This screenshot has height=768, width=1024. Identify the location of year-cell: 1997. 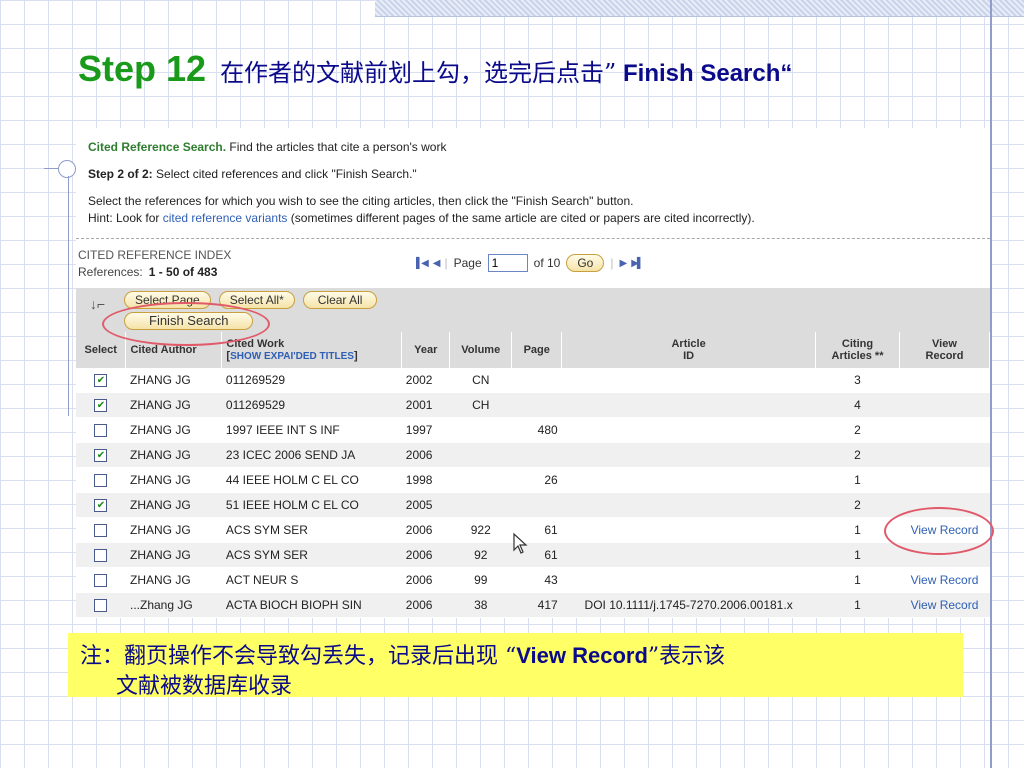
(425, 430).